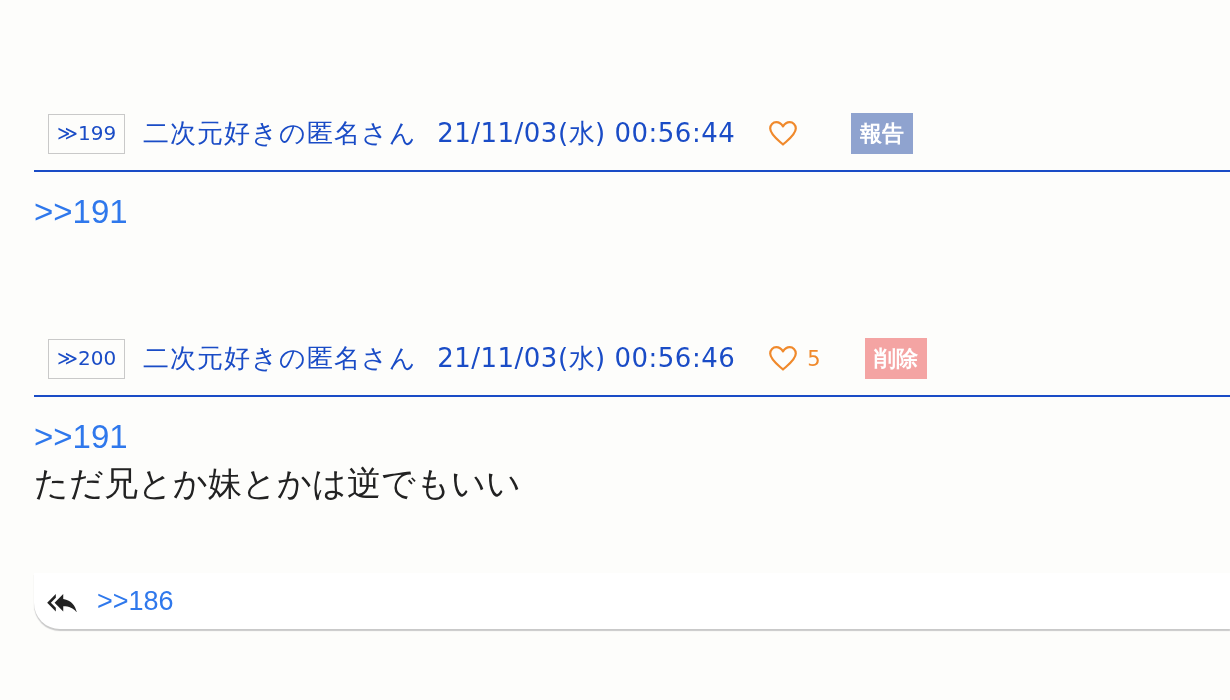 The image size is (1230, 700). Describe the element at coordinates (586, 358) in the screenshot. I see `post-datetime: 21/11/03(水) 00:56:46` at that location.